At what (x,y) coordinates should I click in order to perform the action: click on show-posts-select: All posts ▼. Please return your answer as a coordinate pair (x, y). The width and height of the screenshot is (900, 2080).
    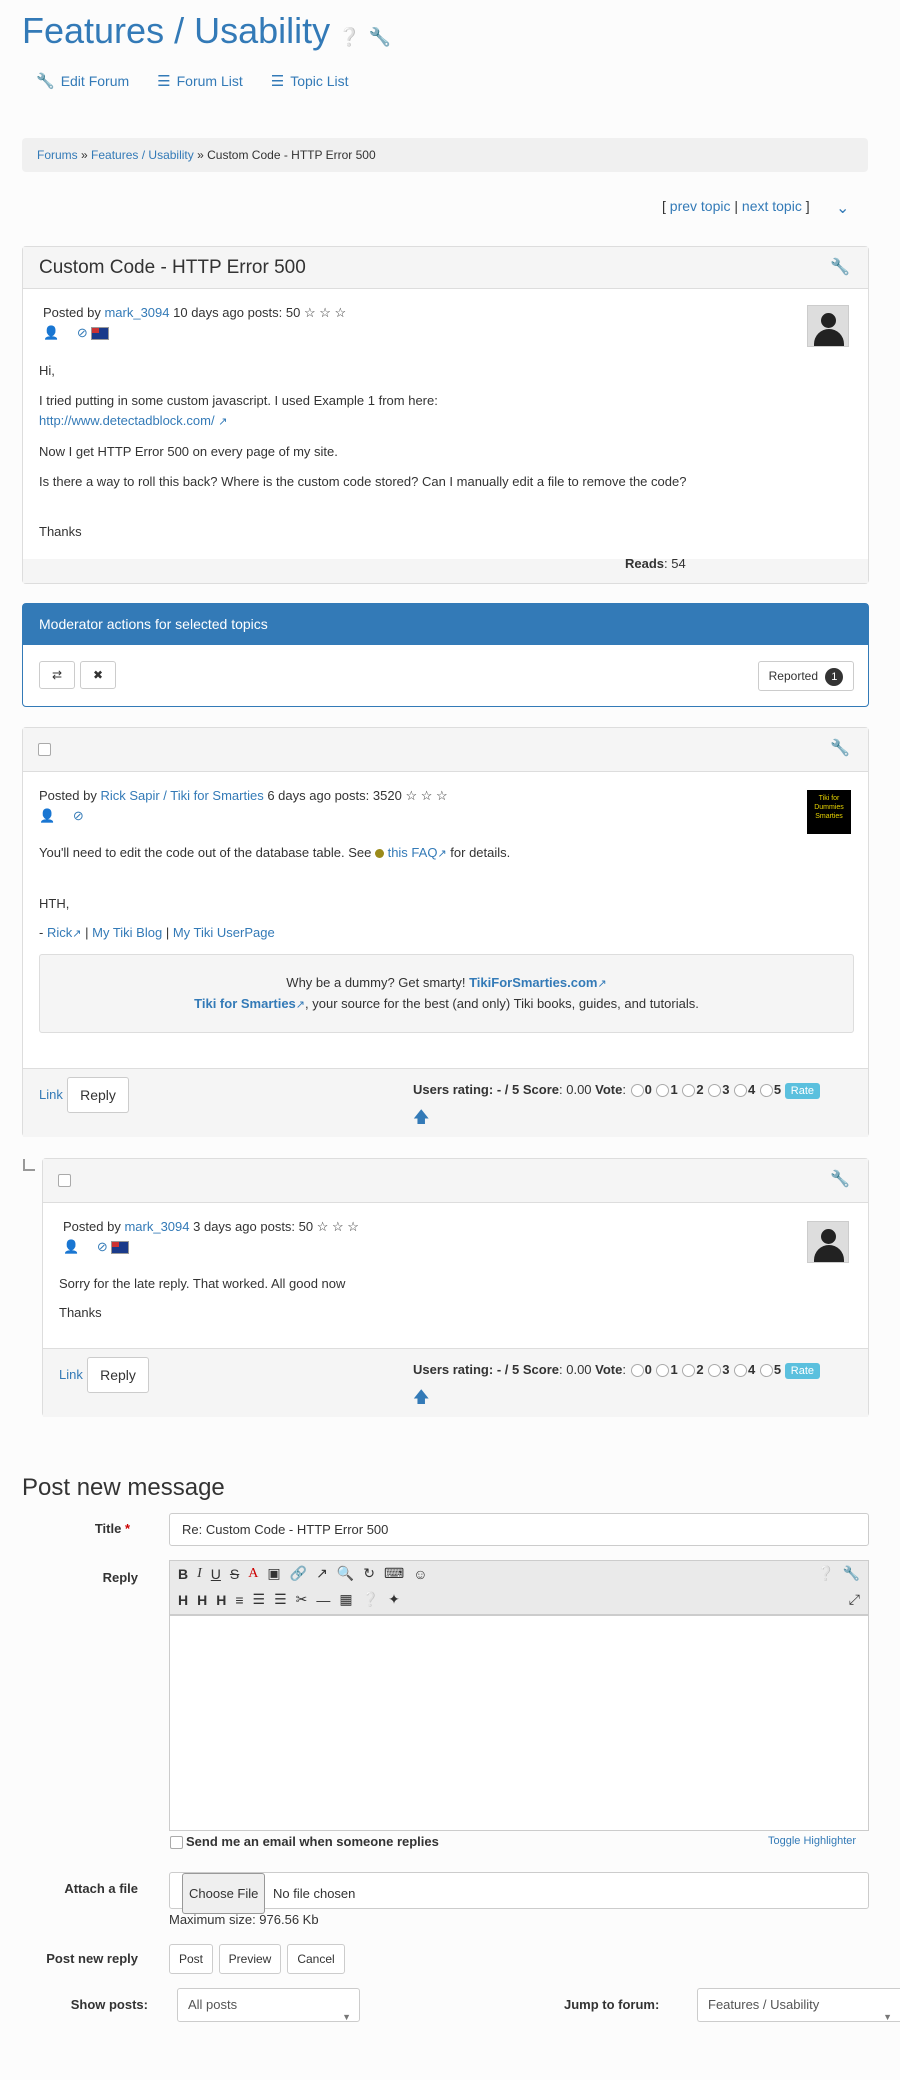
    Looking at the image, I should click on (268, 2005).